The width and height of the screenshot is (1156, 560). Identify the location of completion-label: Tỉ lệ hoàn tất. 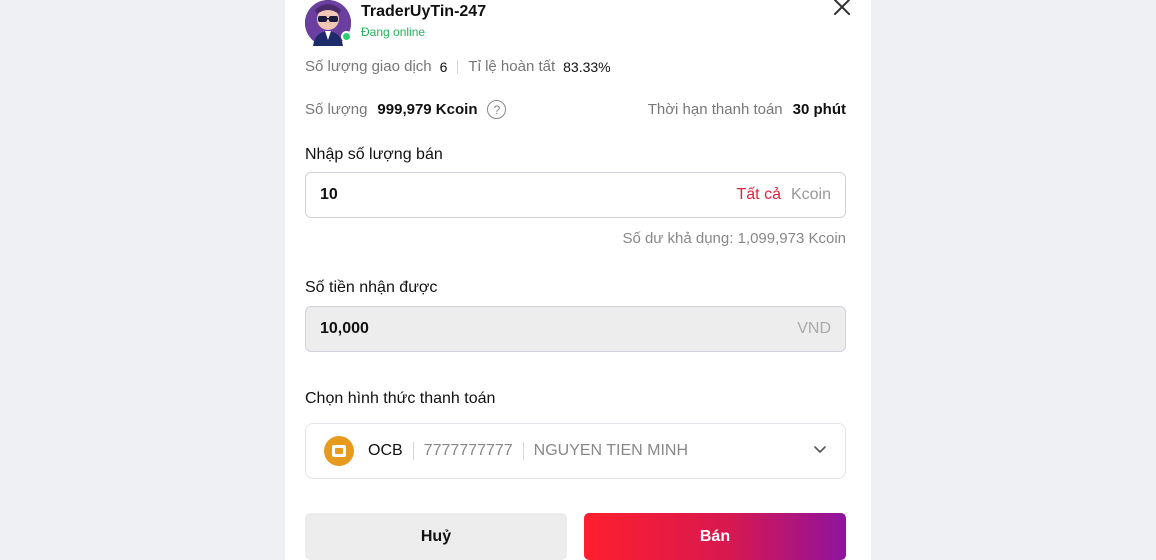
(512, 66).